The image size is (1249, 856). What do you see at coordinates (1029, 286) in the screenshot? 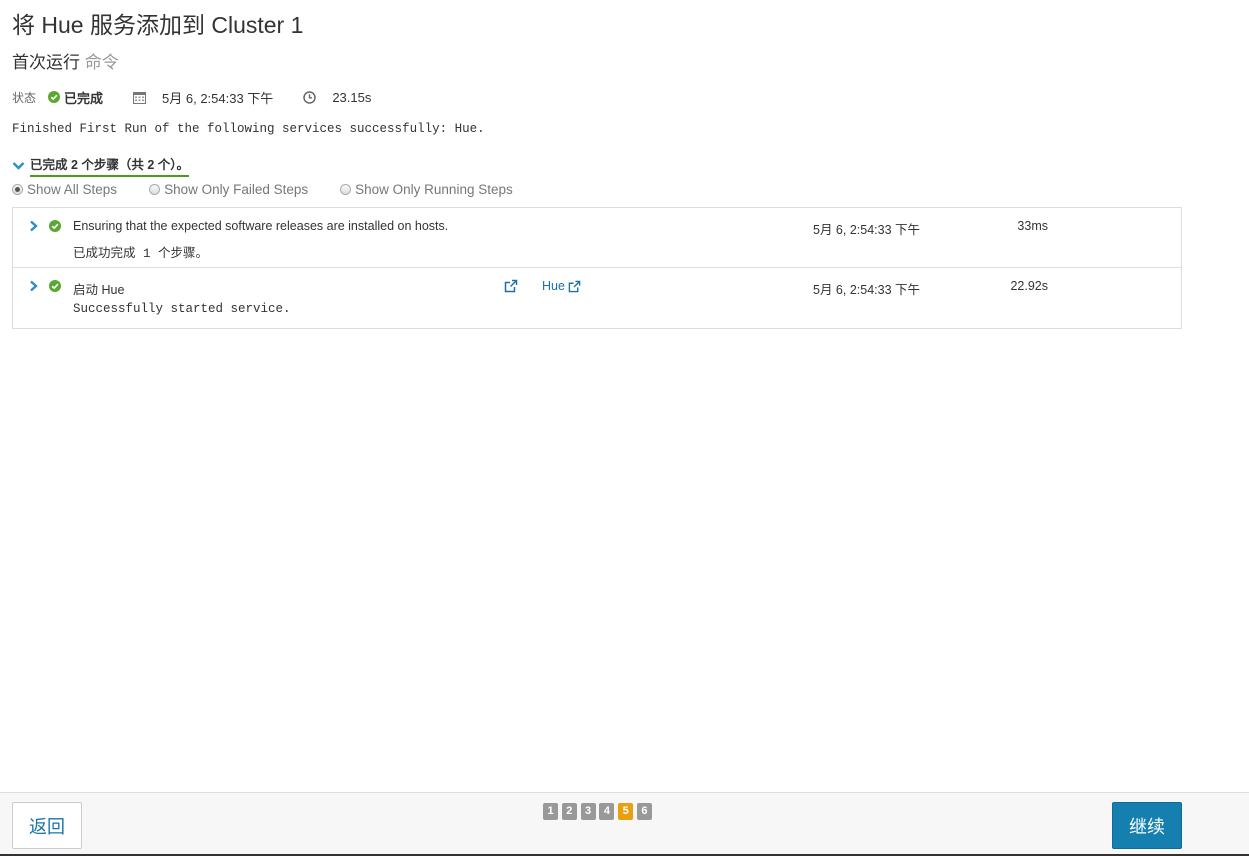
I see `step-duration: 22.92s` at bounding box center [1029, 286].